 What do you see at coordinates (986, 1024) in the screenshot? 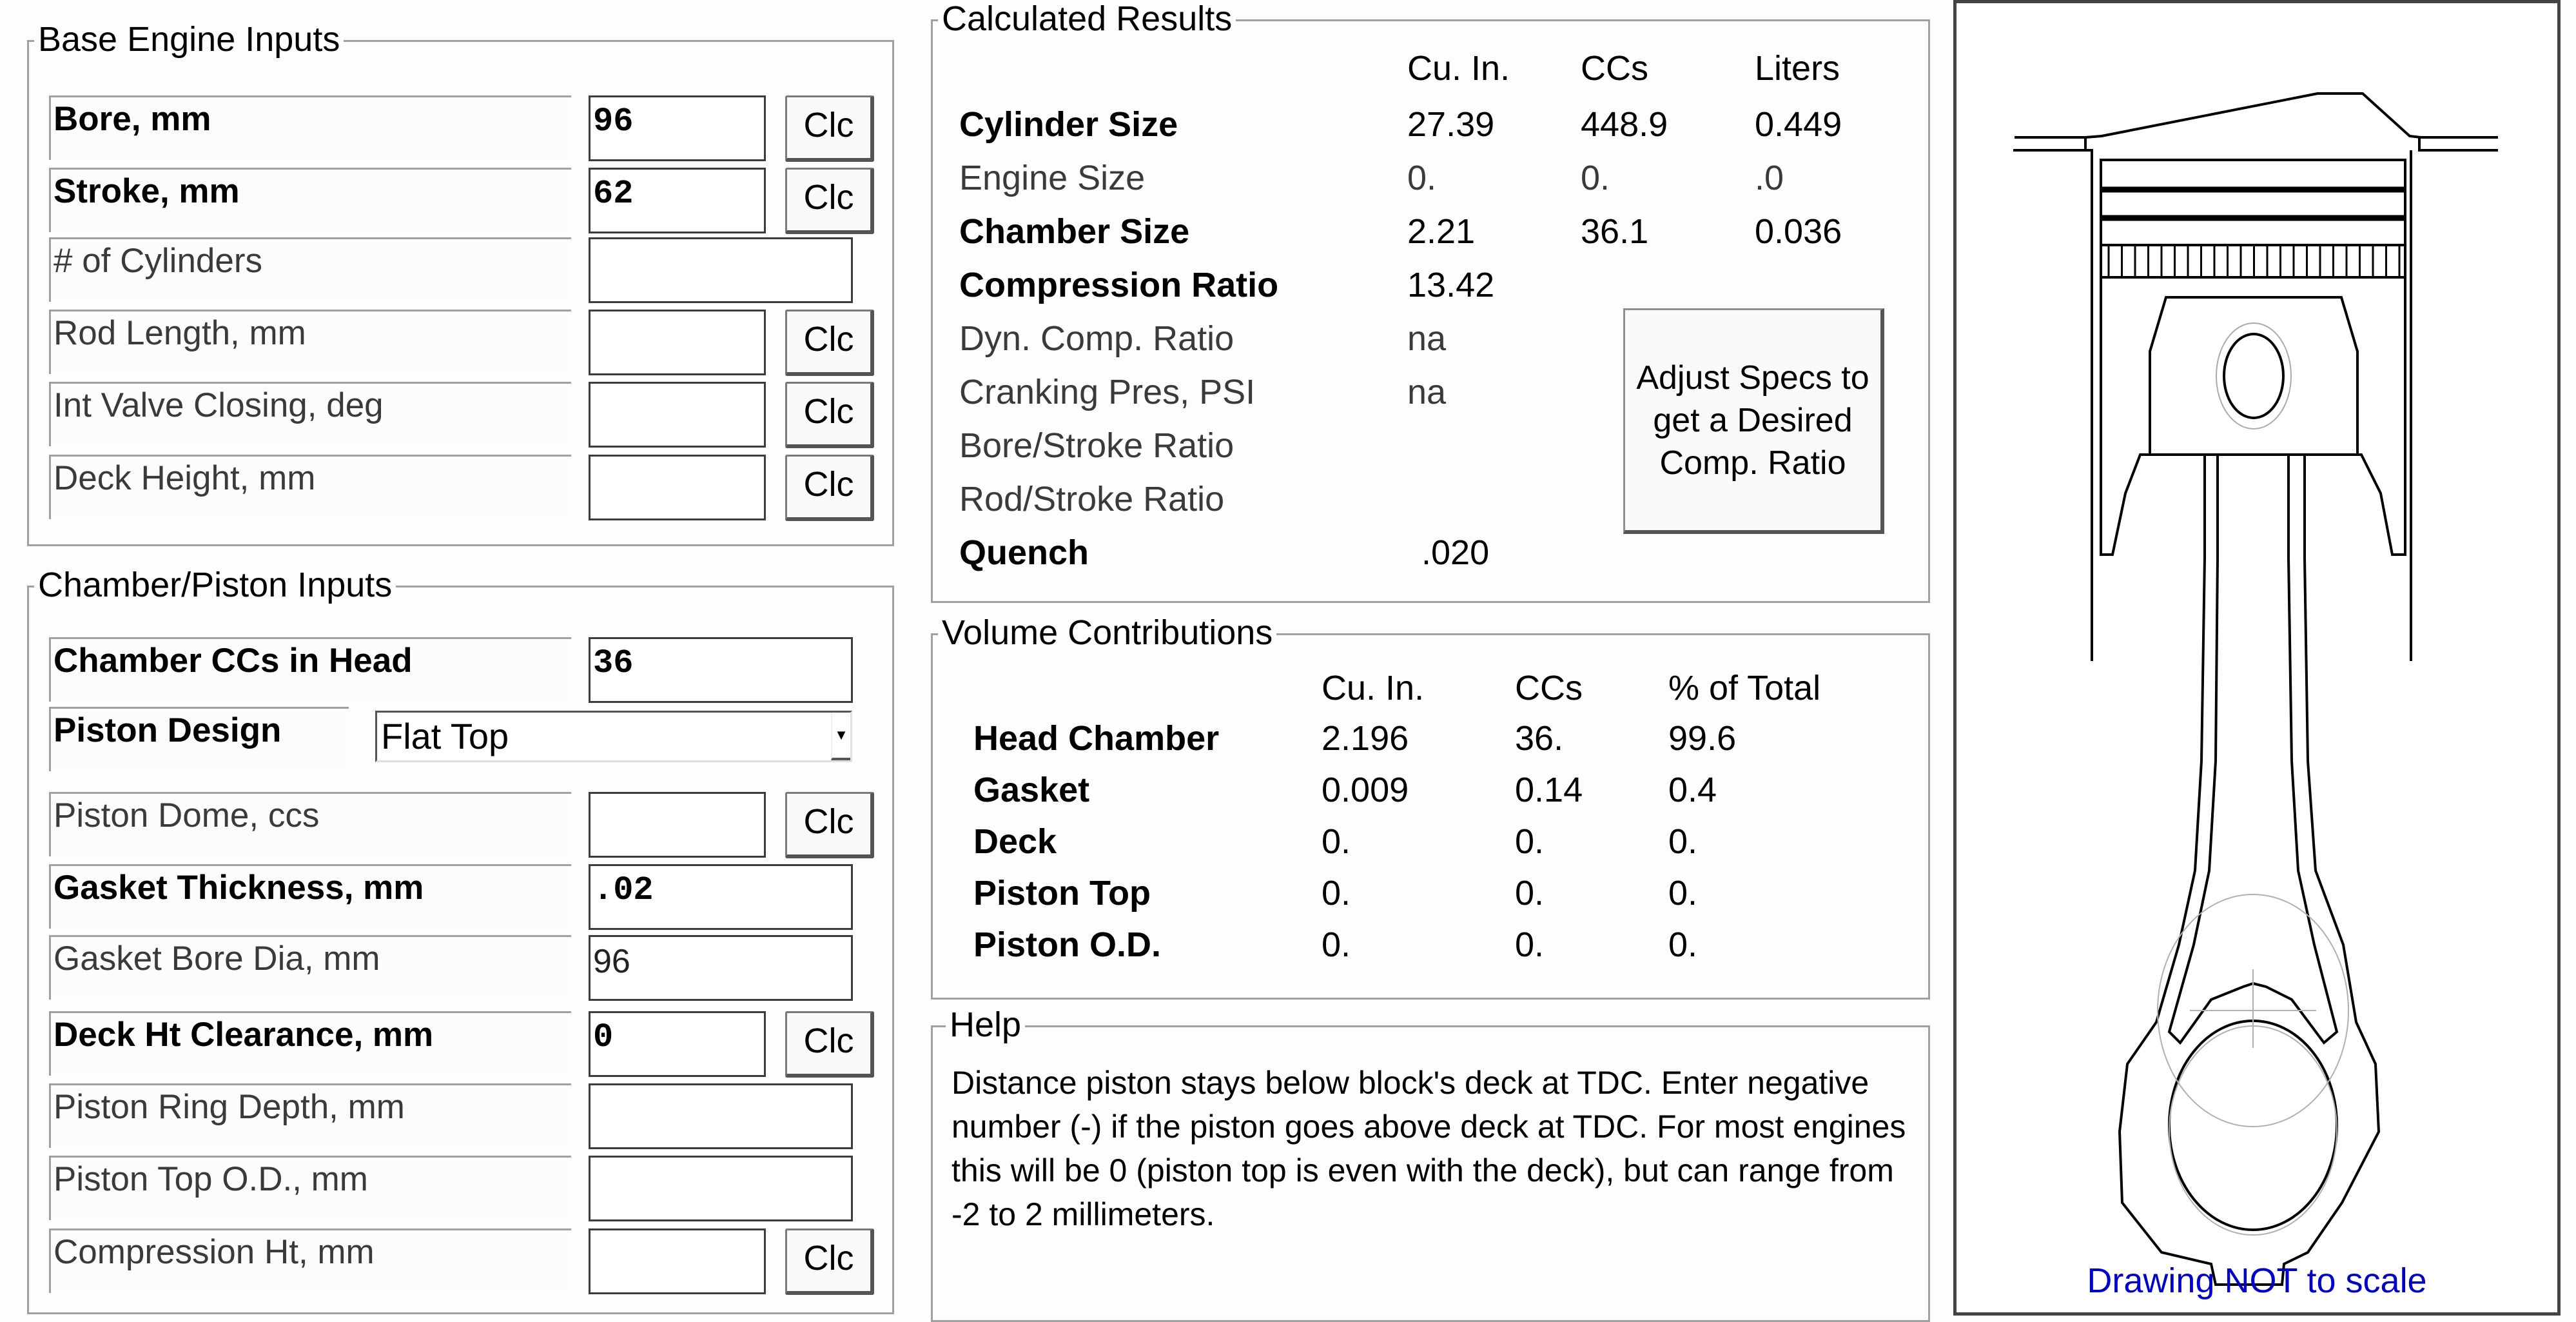
I see `help-title: Help` at bounding box center [986, 1024].